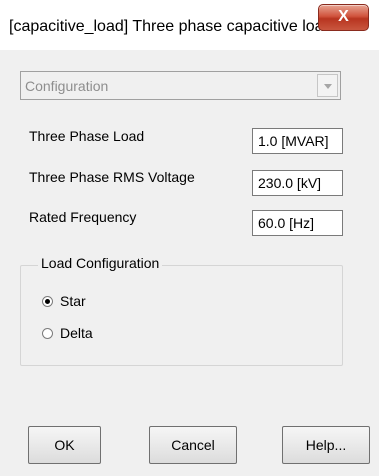  I want to click on load-configuration-title: Load Configuration, so click(100, 263).